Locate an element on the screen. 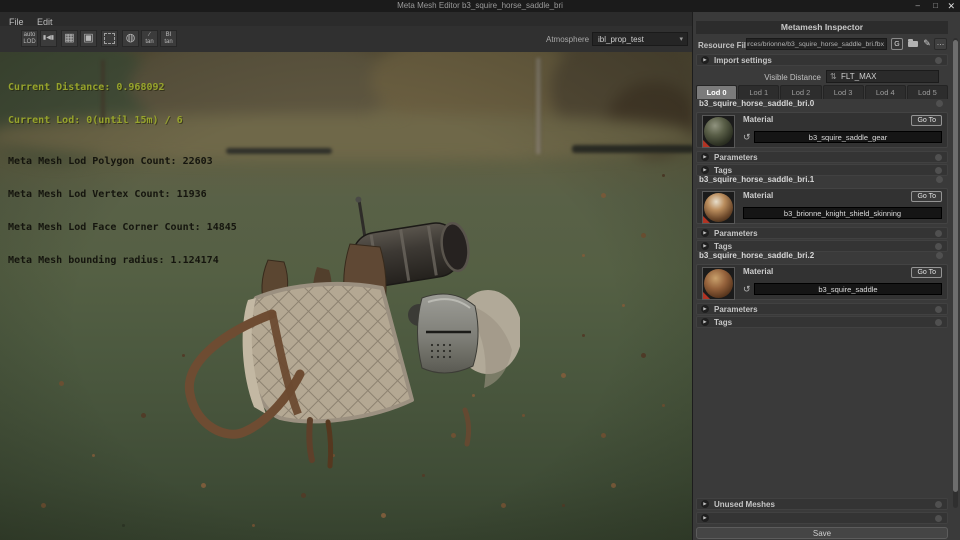  mesh-section-body: Material Go To ↺ b3_squire_saddle_gear is located at coordinates (822, 130).